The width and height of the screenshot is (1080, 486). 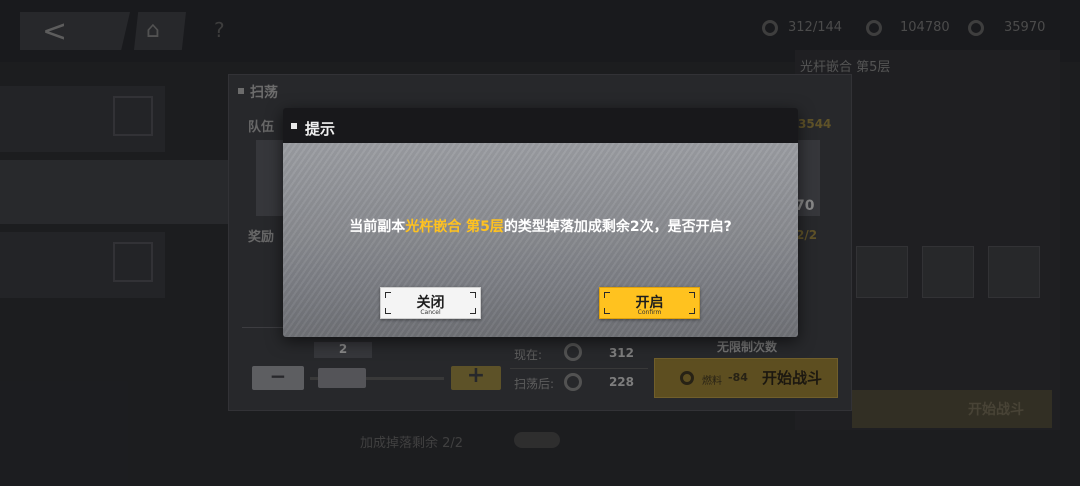 What do you see at coordinates (649, 312) in the screenshot?
I see `confirm-button-sublabel: Confirm` at bounding box center [649, 312].